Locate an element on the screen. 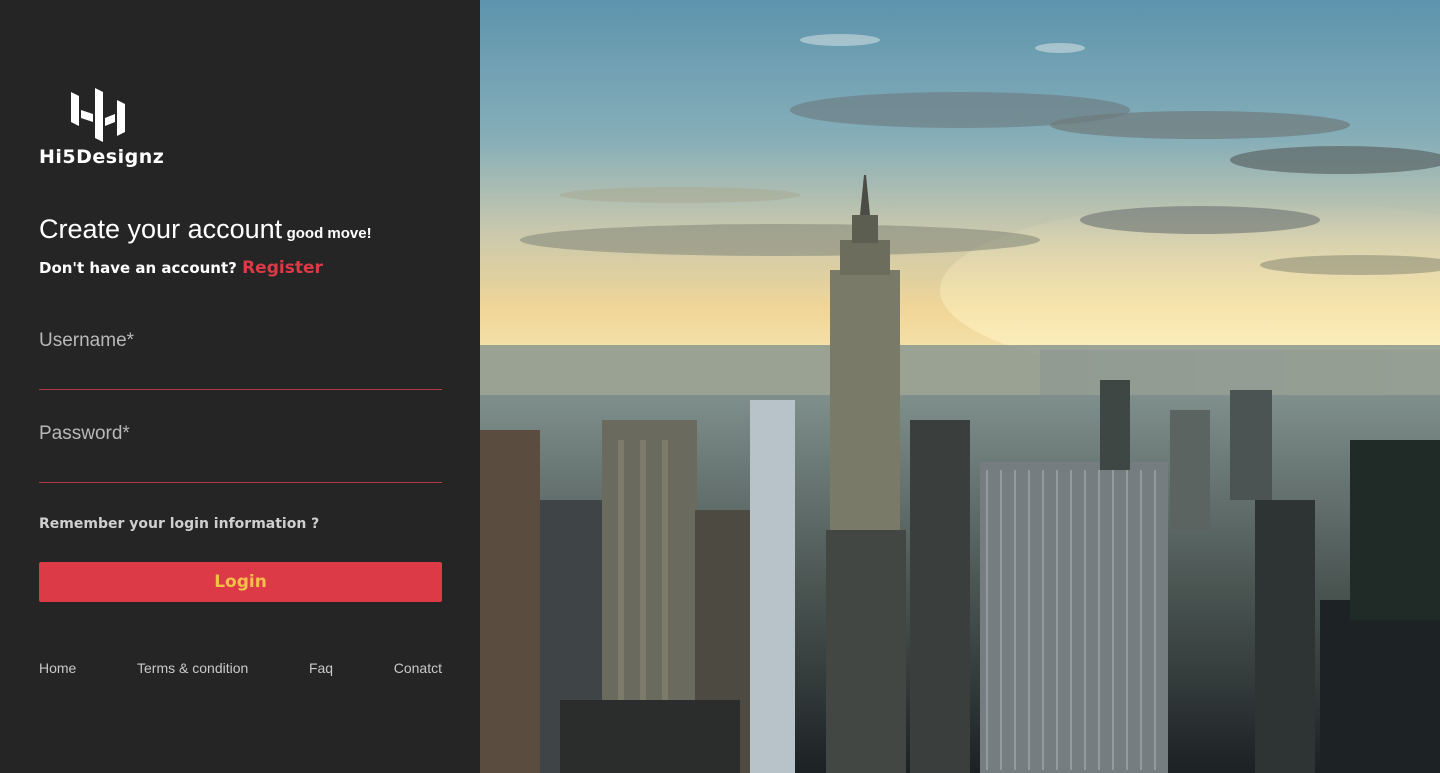 The image size is (1440, 773). page-title: Create your account good move! is located at coordinates (205, 229).